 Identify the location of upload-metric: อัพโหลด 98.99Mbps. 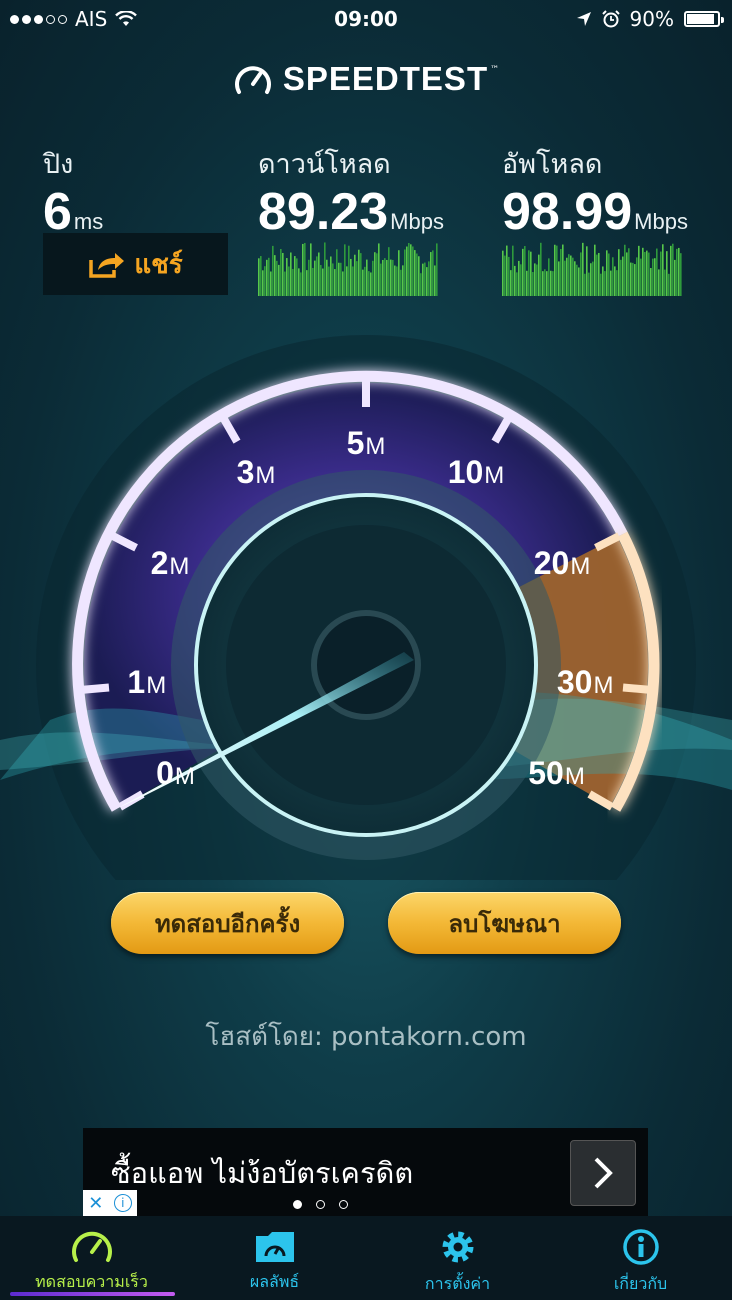
(595, 195).